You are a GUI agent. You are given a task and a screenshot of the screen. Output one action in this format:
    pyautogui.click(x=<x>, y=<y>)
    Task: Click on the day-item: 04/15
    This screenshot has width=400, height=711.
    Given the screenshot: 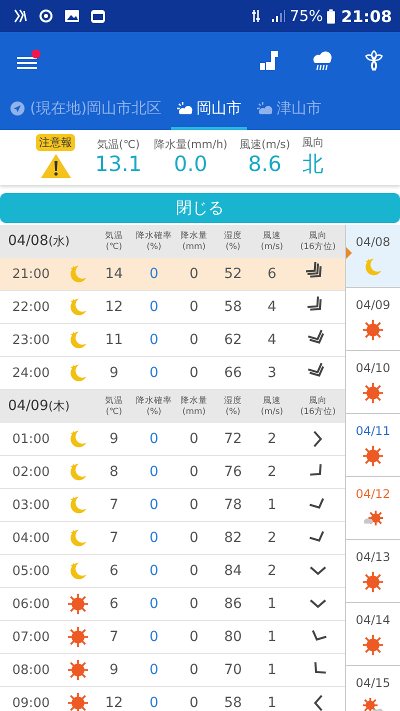 What is the action you would take?
    pyautogui.click(x=373, y=688)
    